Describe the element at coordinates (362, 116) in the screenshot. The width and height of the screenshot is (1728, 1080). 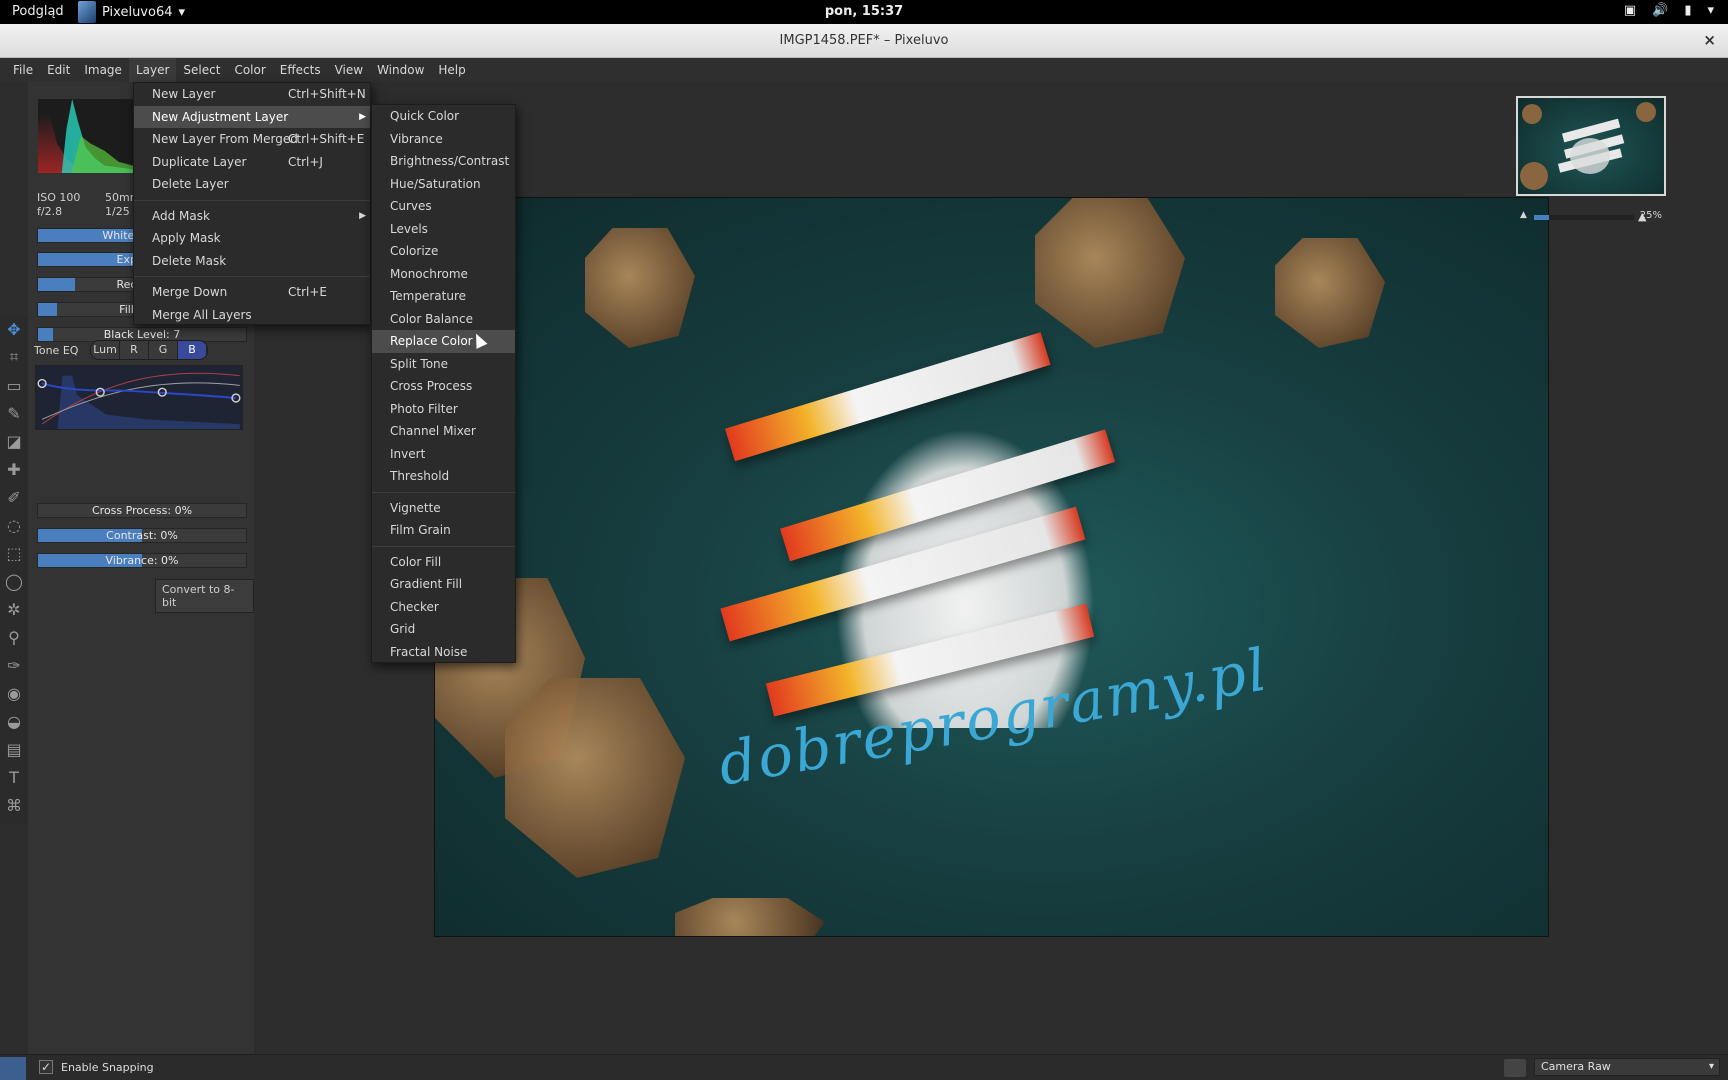
I see `chevron-right-icon: ▶` at that location.